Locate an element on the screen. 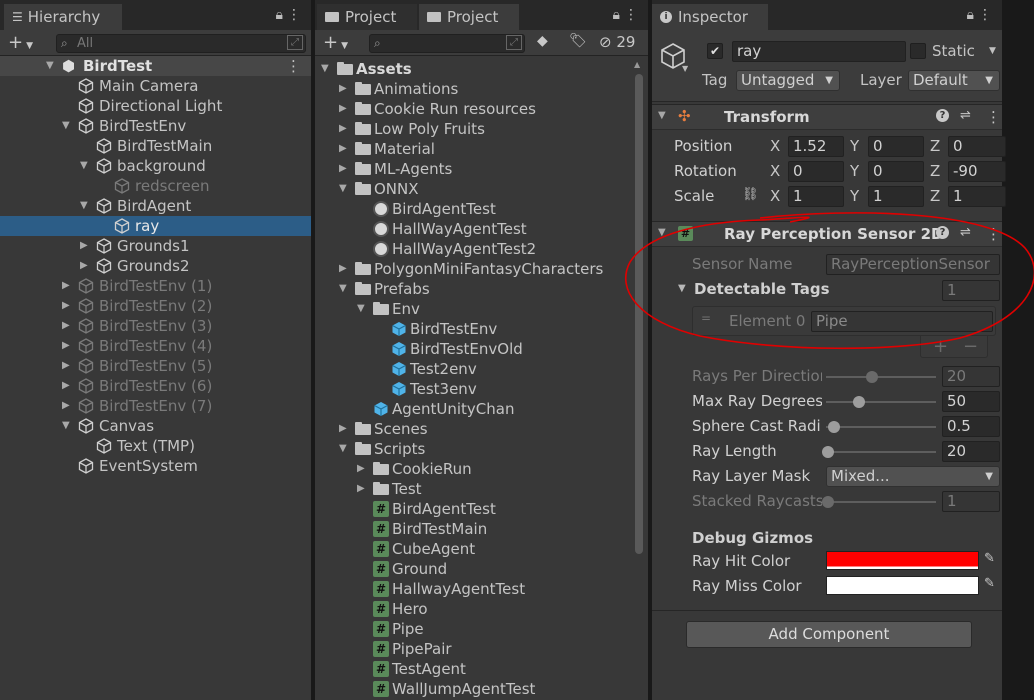  object-name-field: ray is located at coordinates (819, 51).